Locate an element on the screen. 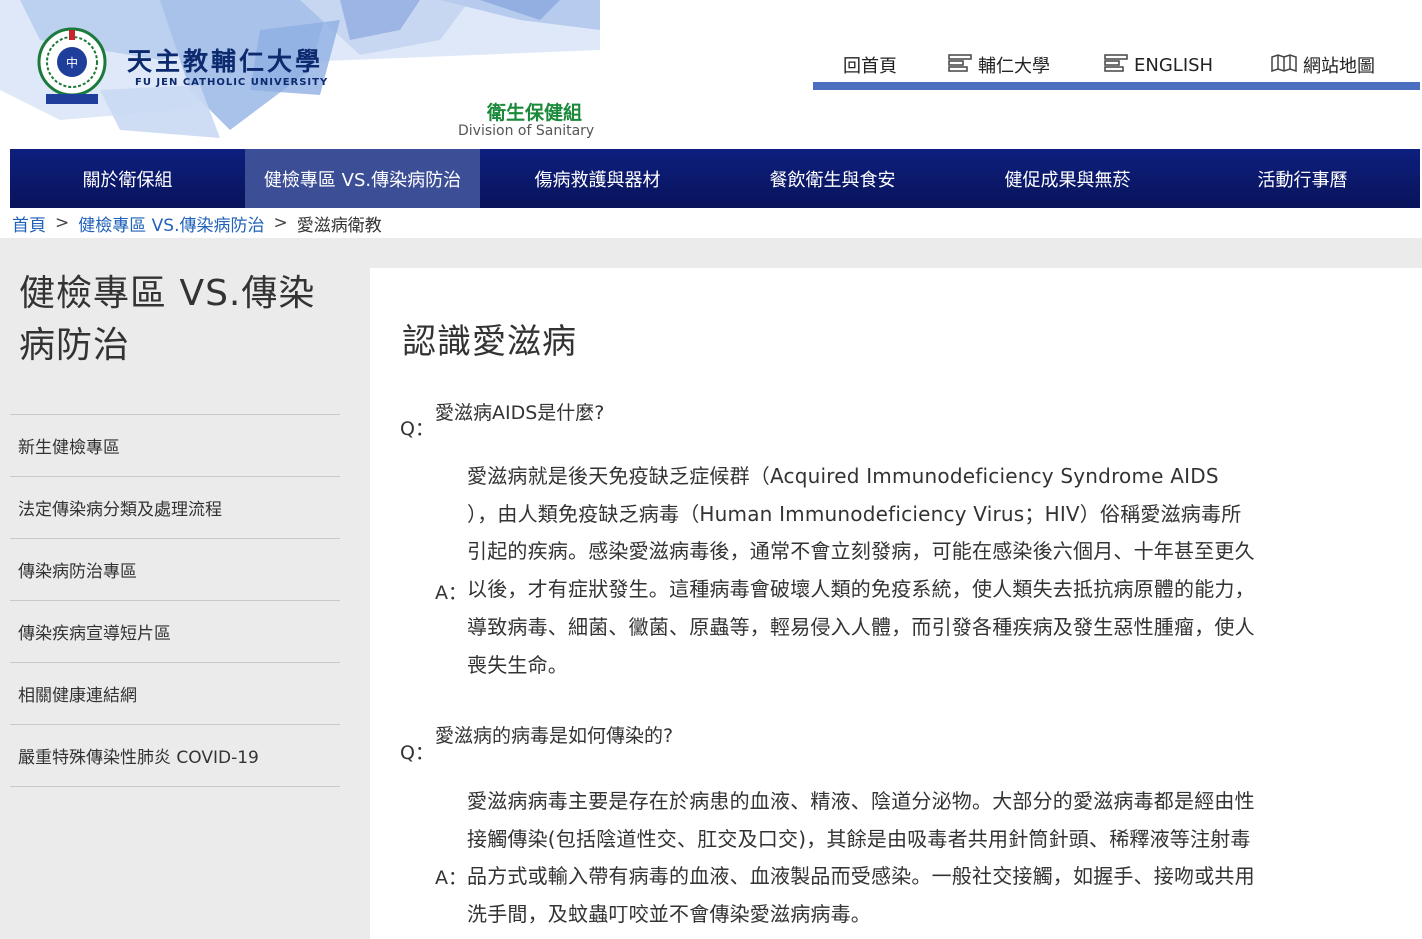  sidebar-item-health-links: 相關健康連結網 is located at coordinates (175, 693).